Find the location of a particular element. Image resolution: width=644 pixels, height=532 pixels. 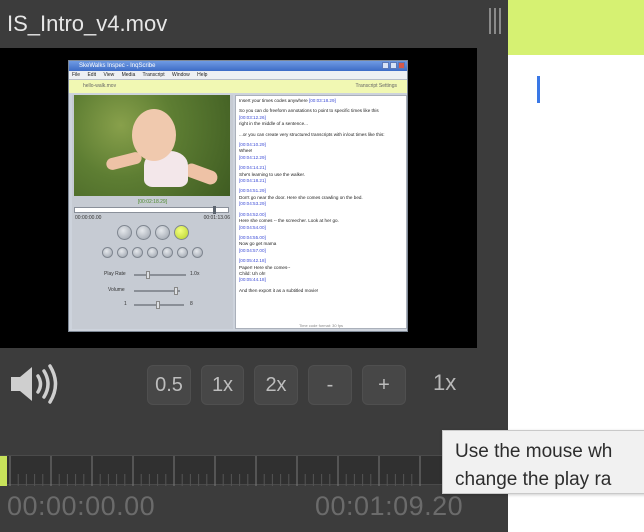

rate-1x-button: 1x is located at coordinates (222, 385).